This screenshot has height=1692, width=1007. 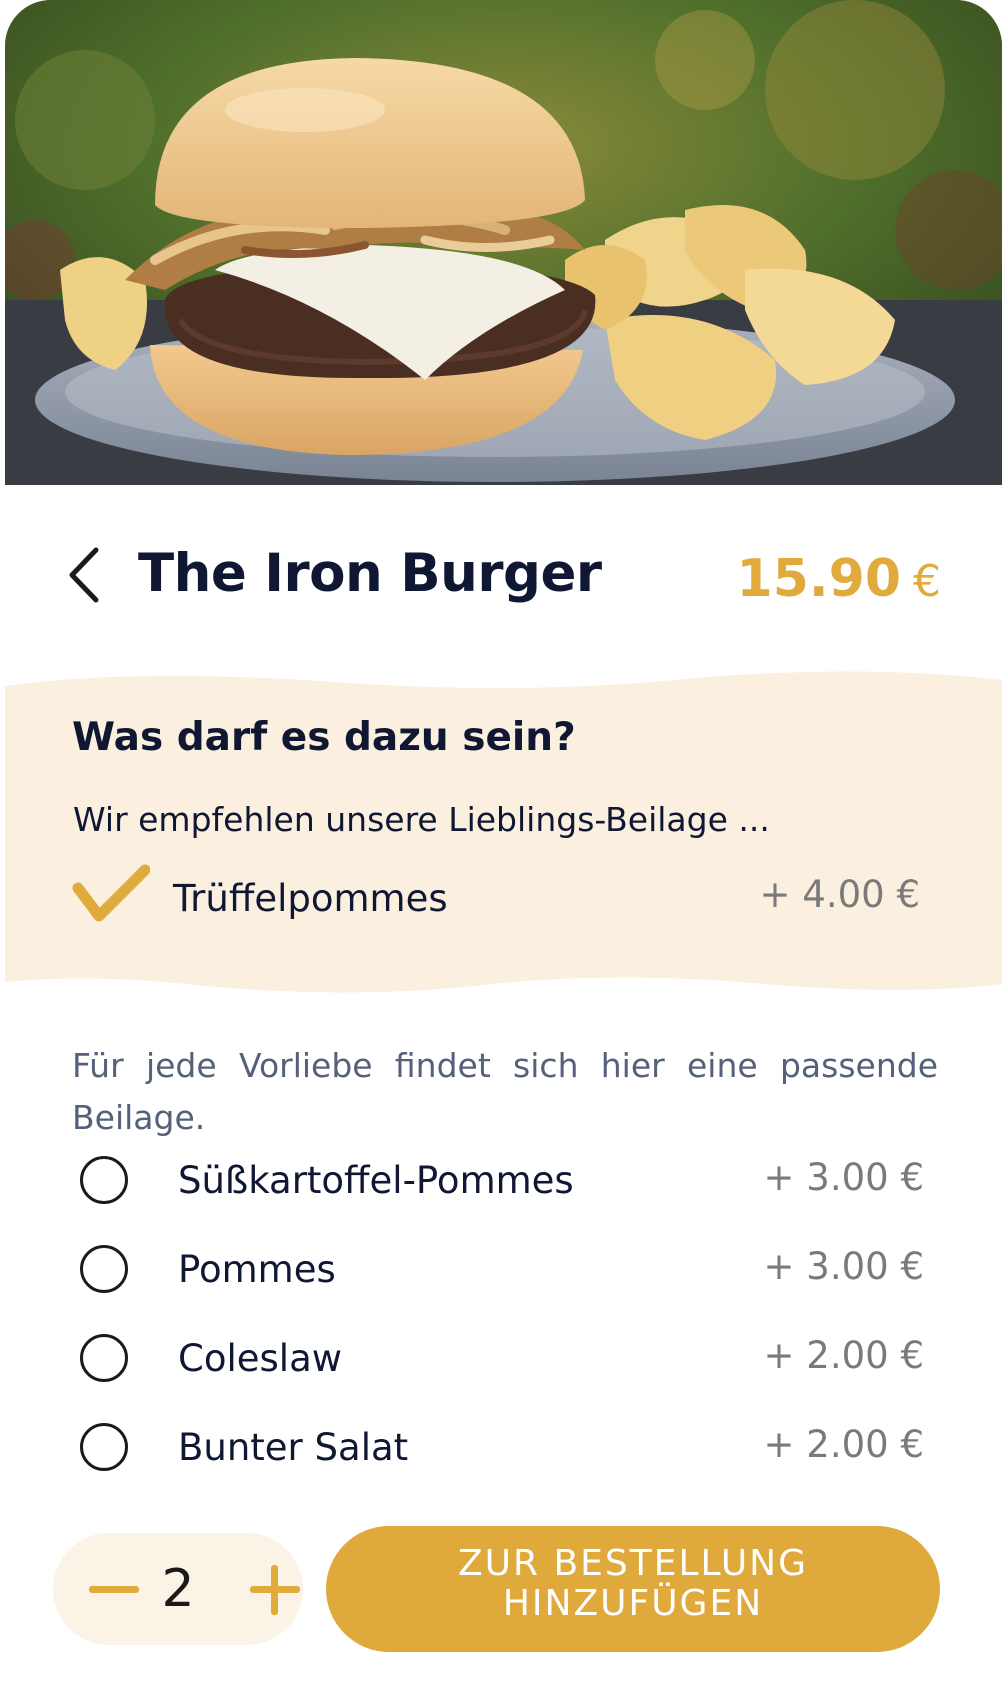 I want to click on side-option-label: Bunter Salat, so click(x=293, y=1447).